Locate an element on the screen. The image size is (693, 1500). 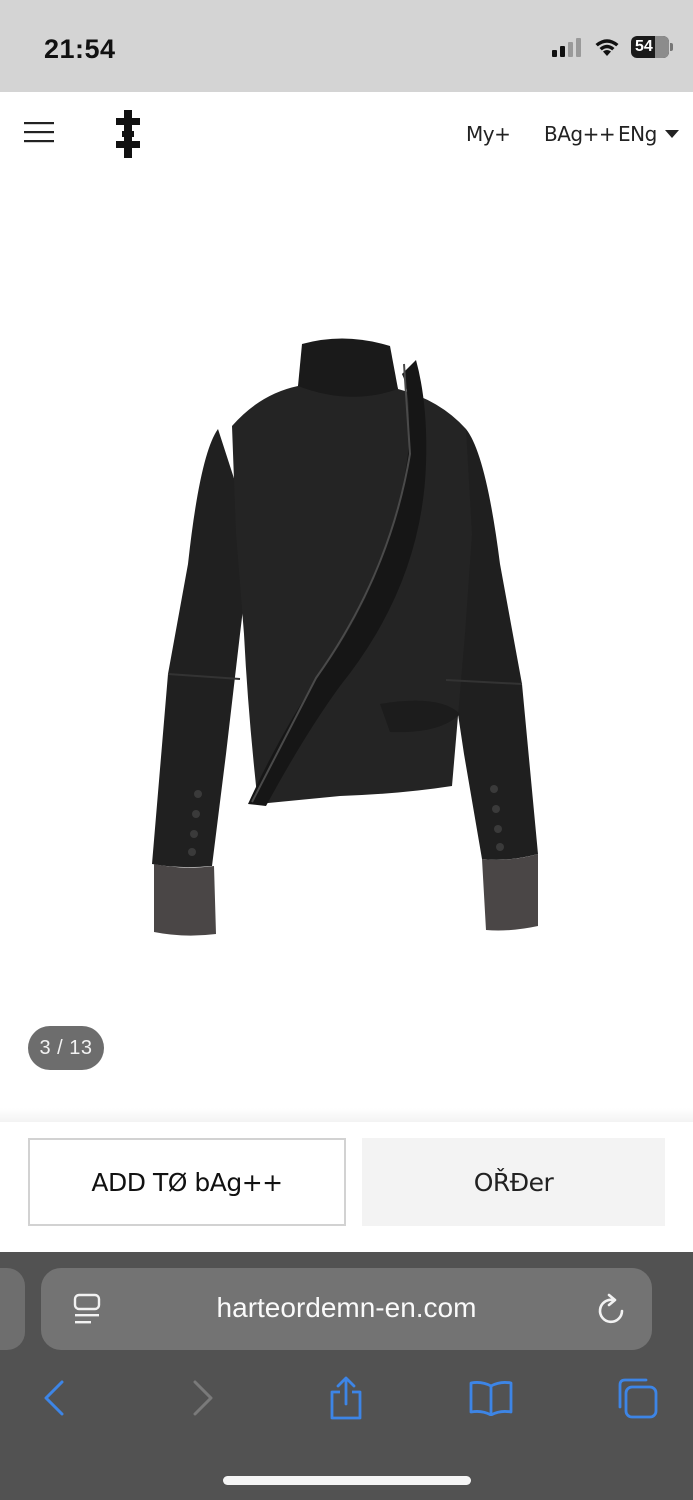
url-text: harteordemn-en.com is located at coordinates (346, 1307).